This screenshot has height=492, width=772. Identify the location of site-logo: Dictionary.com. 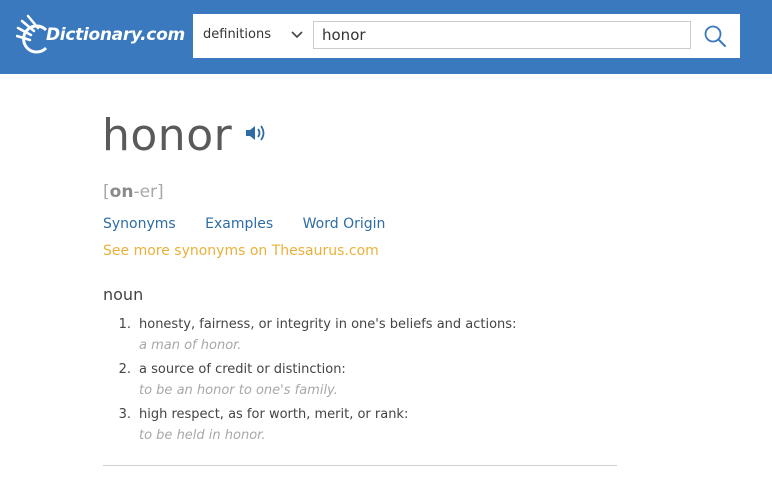
(101, 35).